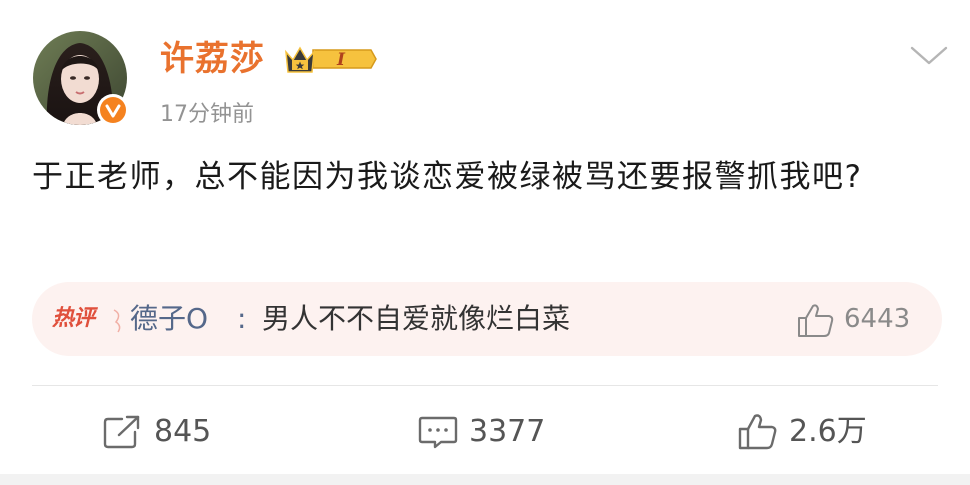  I want to click on post-text: 于正老师，总不能因为我谈恋爱被绿被骂还要报警抓我吧?, so click(482, 177).